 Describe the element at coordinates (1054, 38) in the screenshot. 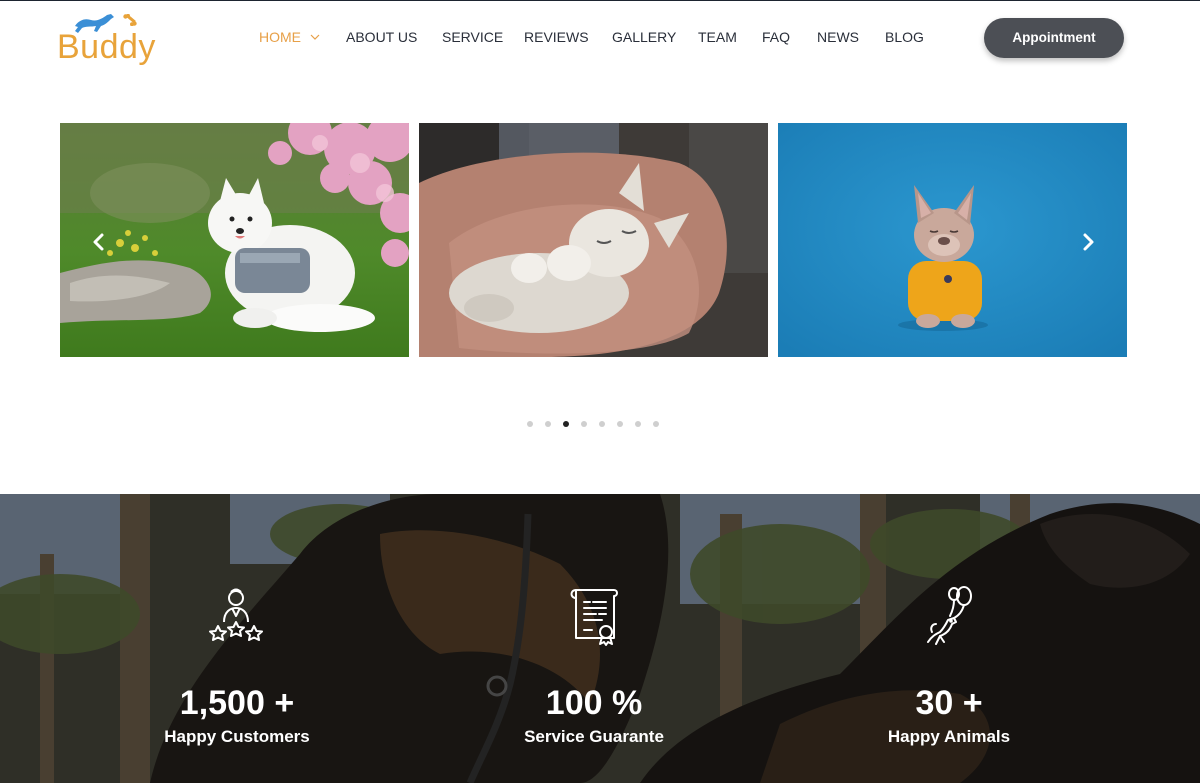

I see `appointment-button: Appointment` at that location.